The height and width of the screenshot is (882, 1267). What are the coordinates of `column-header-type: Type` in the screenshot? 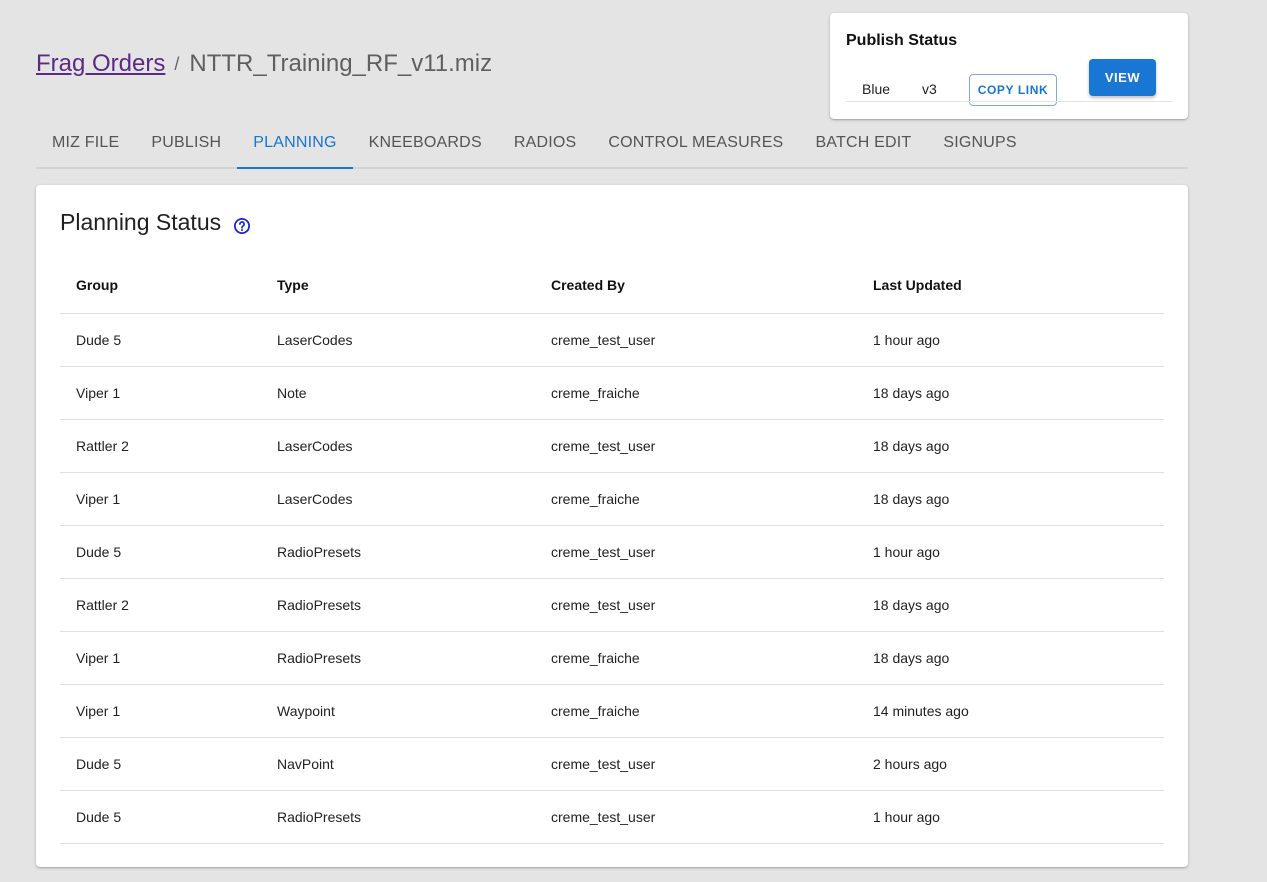 It's located at (398, 285).